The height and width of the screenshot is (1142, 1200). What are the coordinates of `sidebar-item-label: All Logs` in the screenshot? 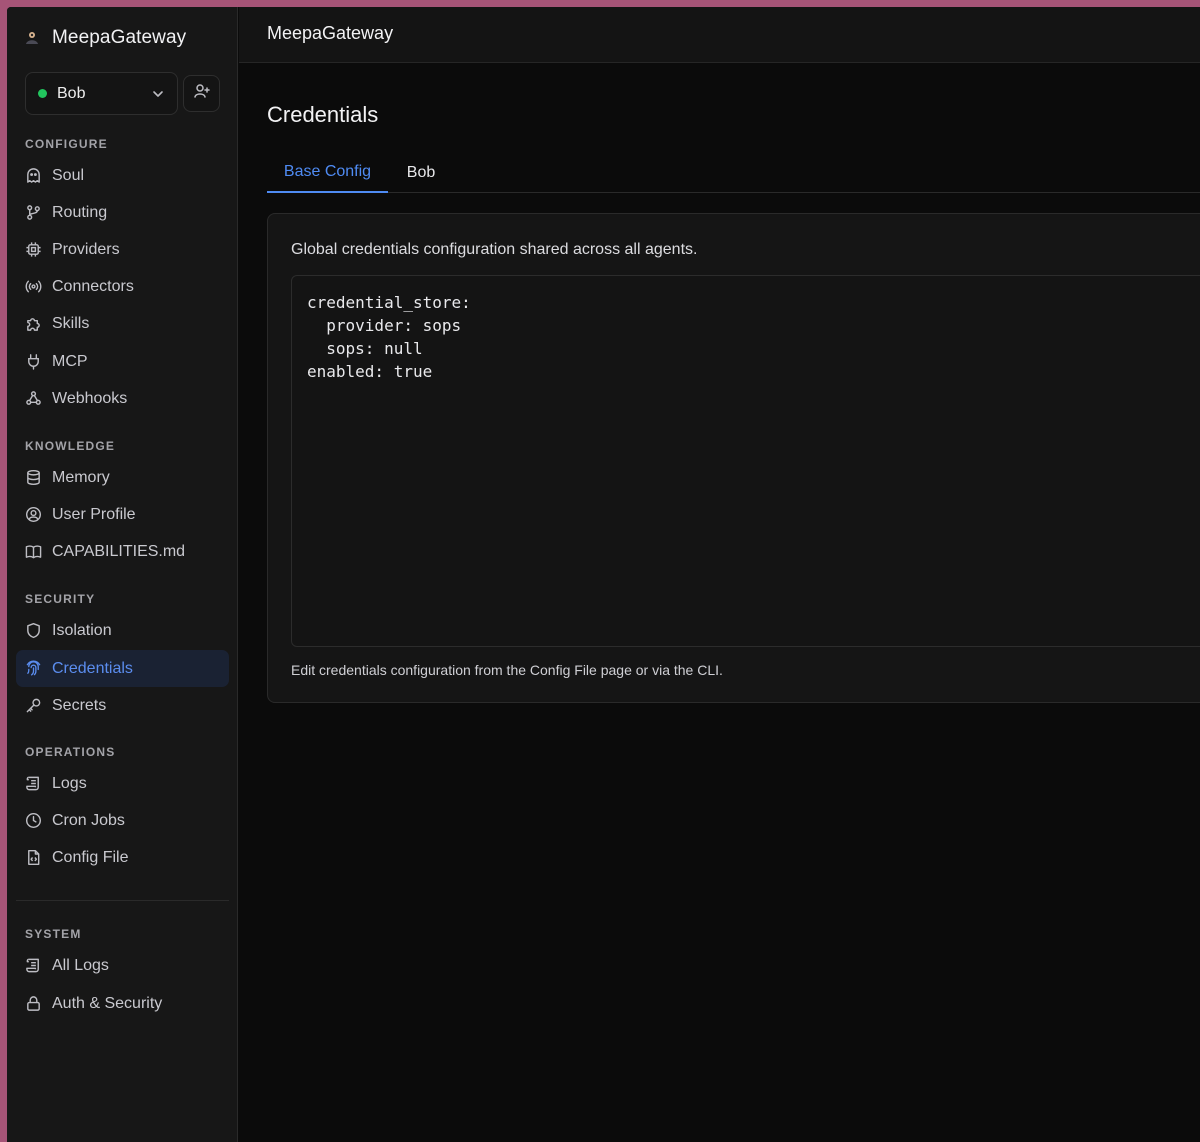 It's located at (80, 965).